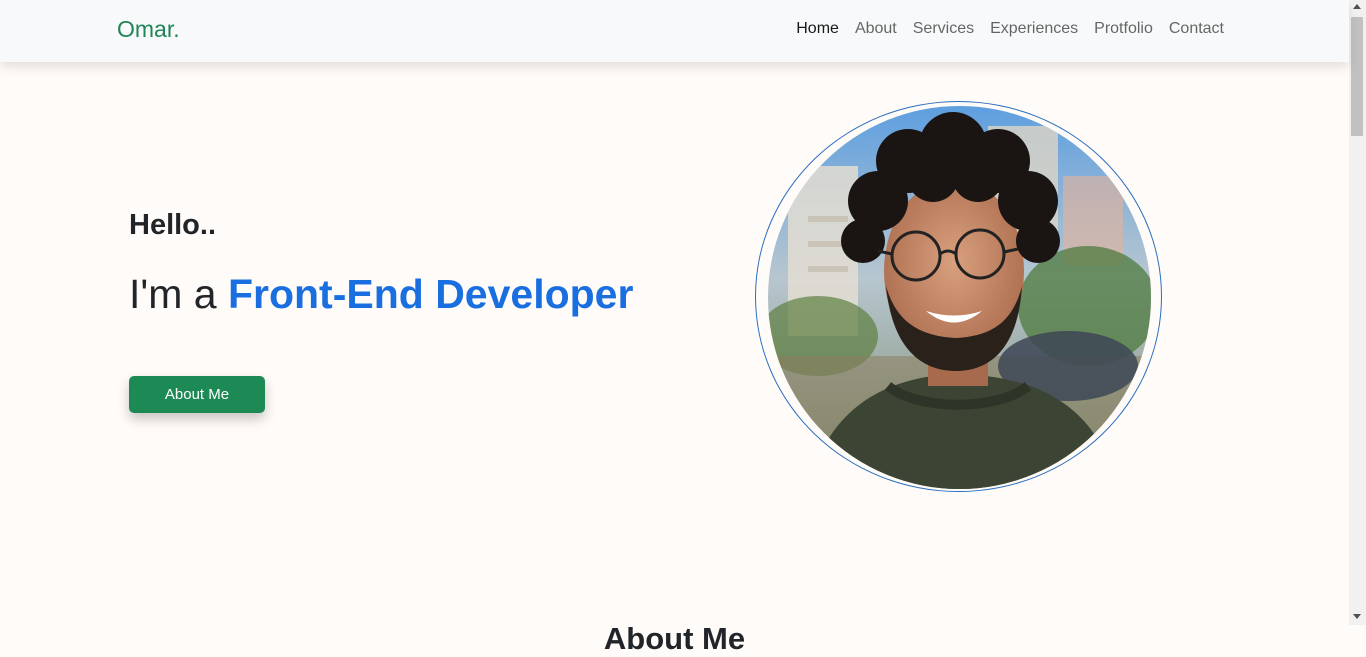 This screenshot has width=1366, height=657. Describe the element at coordinates (1123, 29) in the screenshot. I see `nav-link-portfolio: Protfolio` at that location.